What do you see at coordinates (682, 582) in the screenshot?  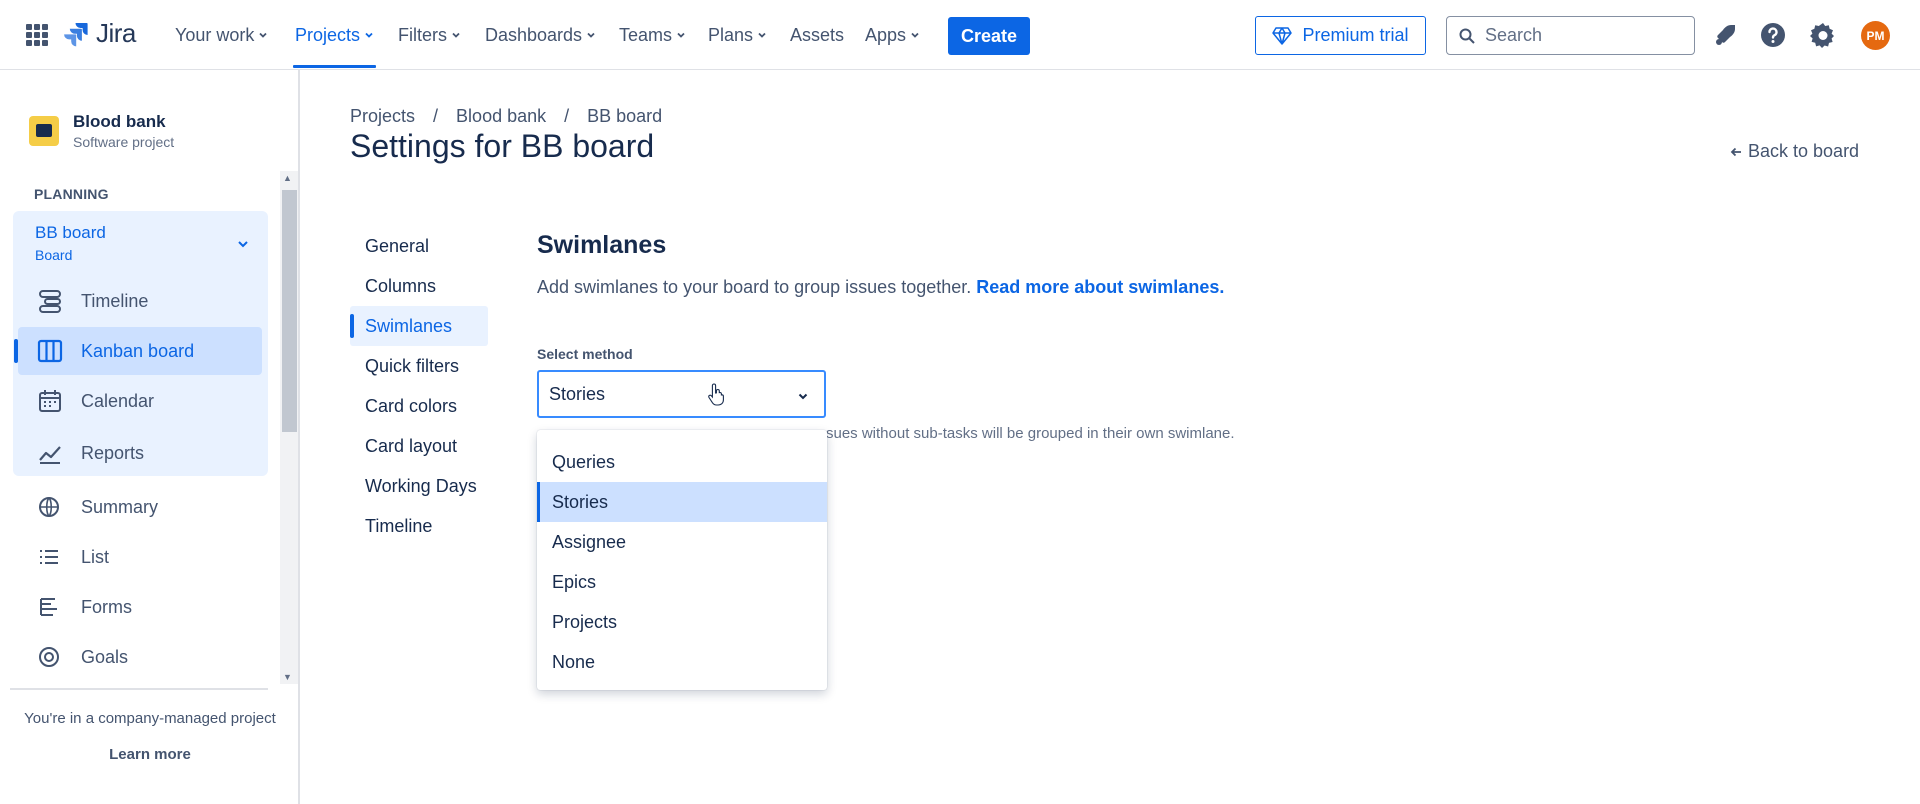 I see `option-epics: Epics` at bounding box center [682, 582].